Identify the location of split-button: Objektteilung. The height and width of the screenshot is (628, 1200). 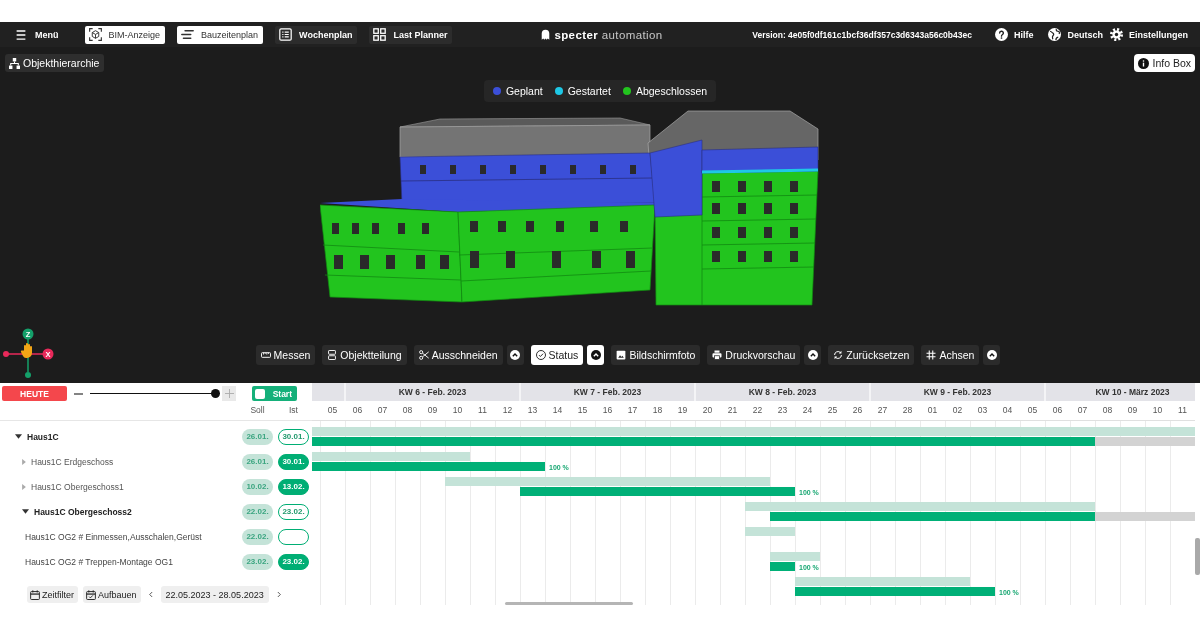
(364, 355).